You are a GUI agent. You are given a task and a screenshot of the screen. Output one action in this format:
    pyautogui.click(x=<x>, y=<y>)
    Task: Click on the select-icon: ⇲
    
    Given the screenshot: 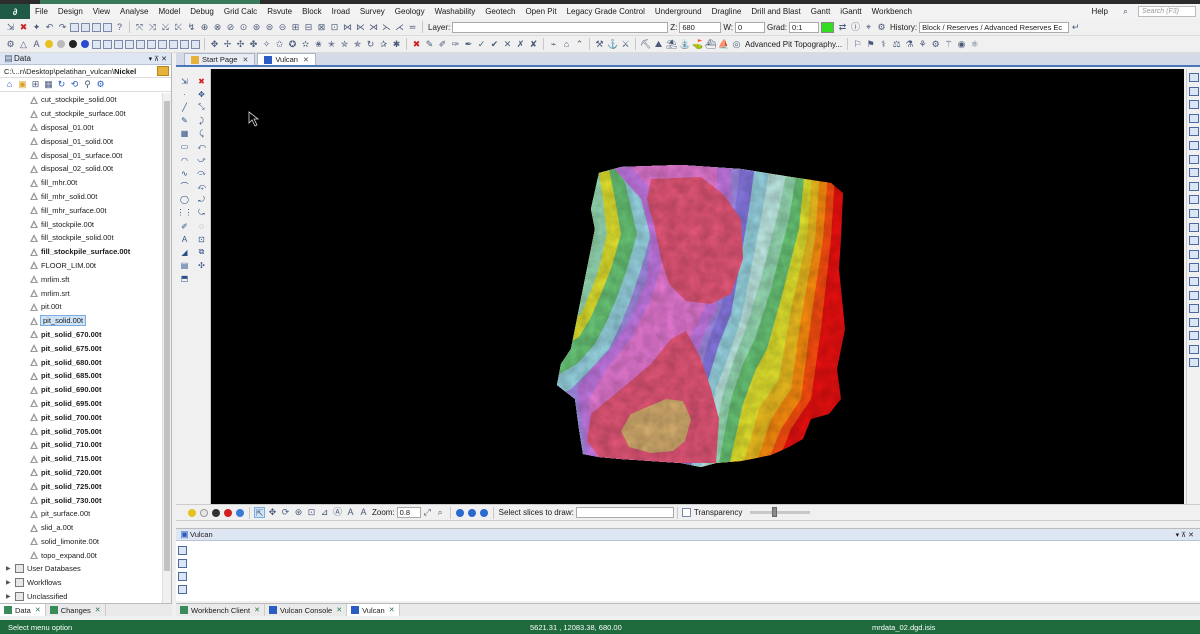 What is the action you would take?
    pyautogui.click(x=184, y=81)
    